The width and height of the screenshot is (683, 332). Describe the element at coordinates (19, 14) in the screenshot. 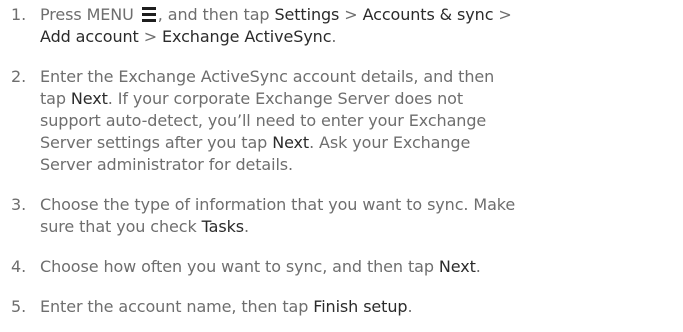

I see `step-number: 1.` at that location.